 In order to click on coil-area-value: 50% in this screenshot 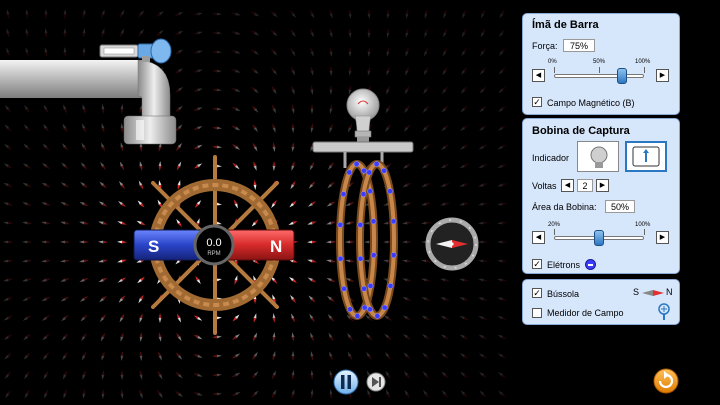, I will do `click(620, 206)`.